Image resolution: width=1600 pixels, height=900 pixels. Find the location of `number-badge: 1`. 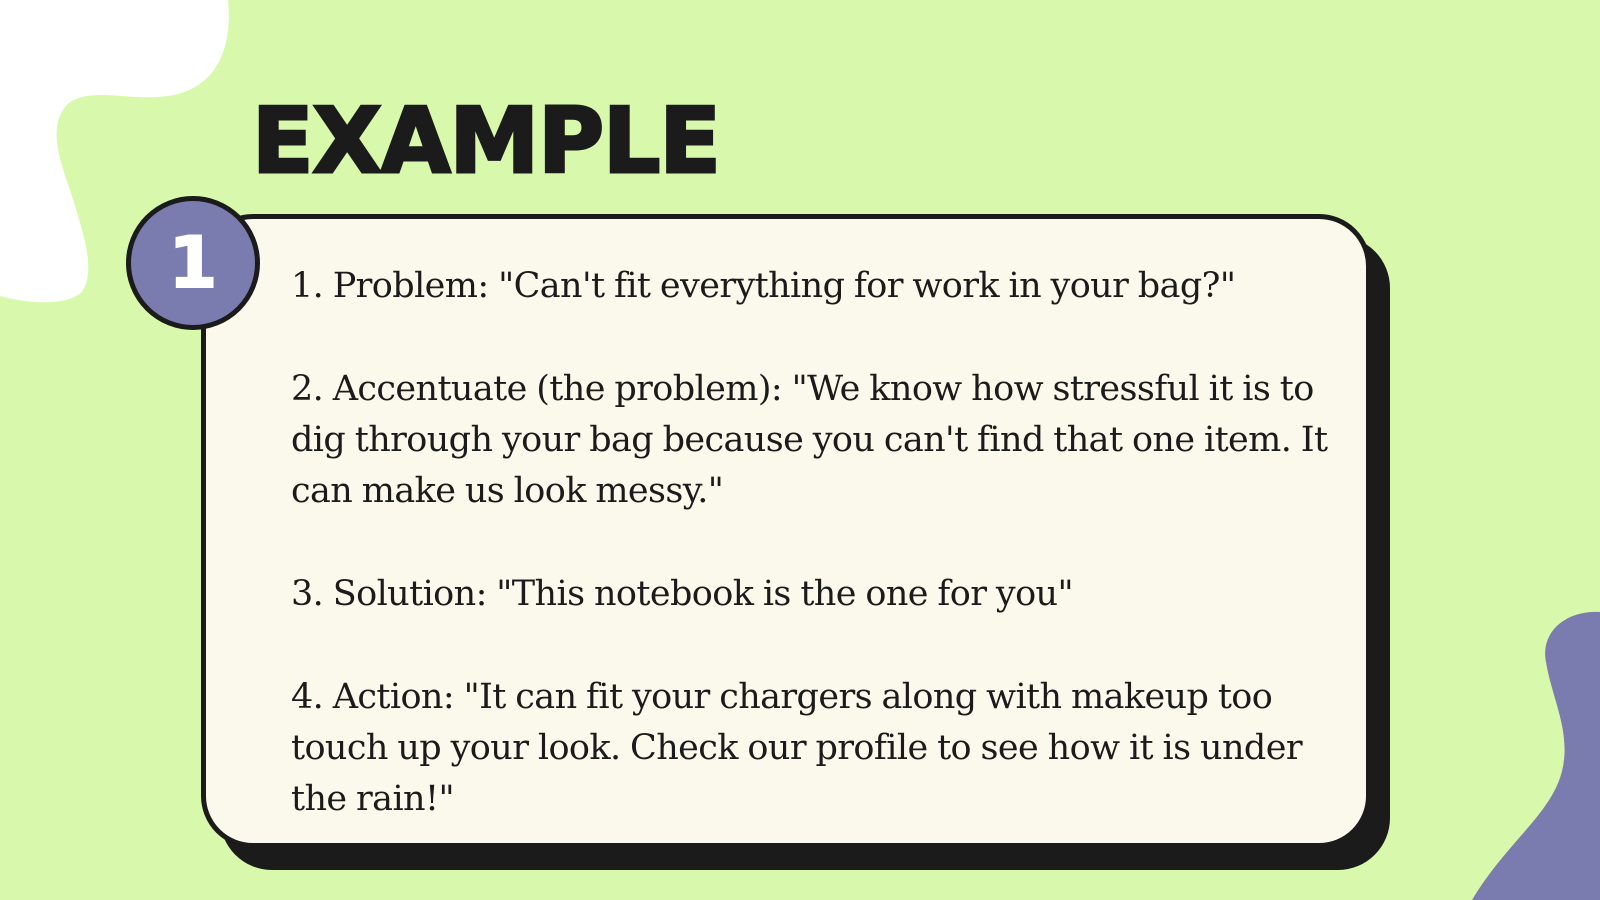

number-badge: 1 is located at coordinates (193, 263).